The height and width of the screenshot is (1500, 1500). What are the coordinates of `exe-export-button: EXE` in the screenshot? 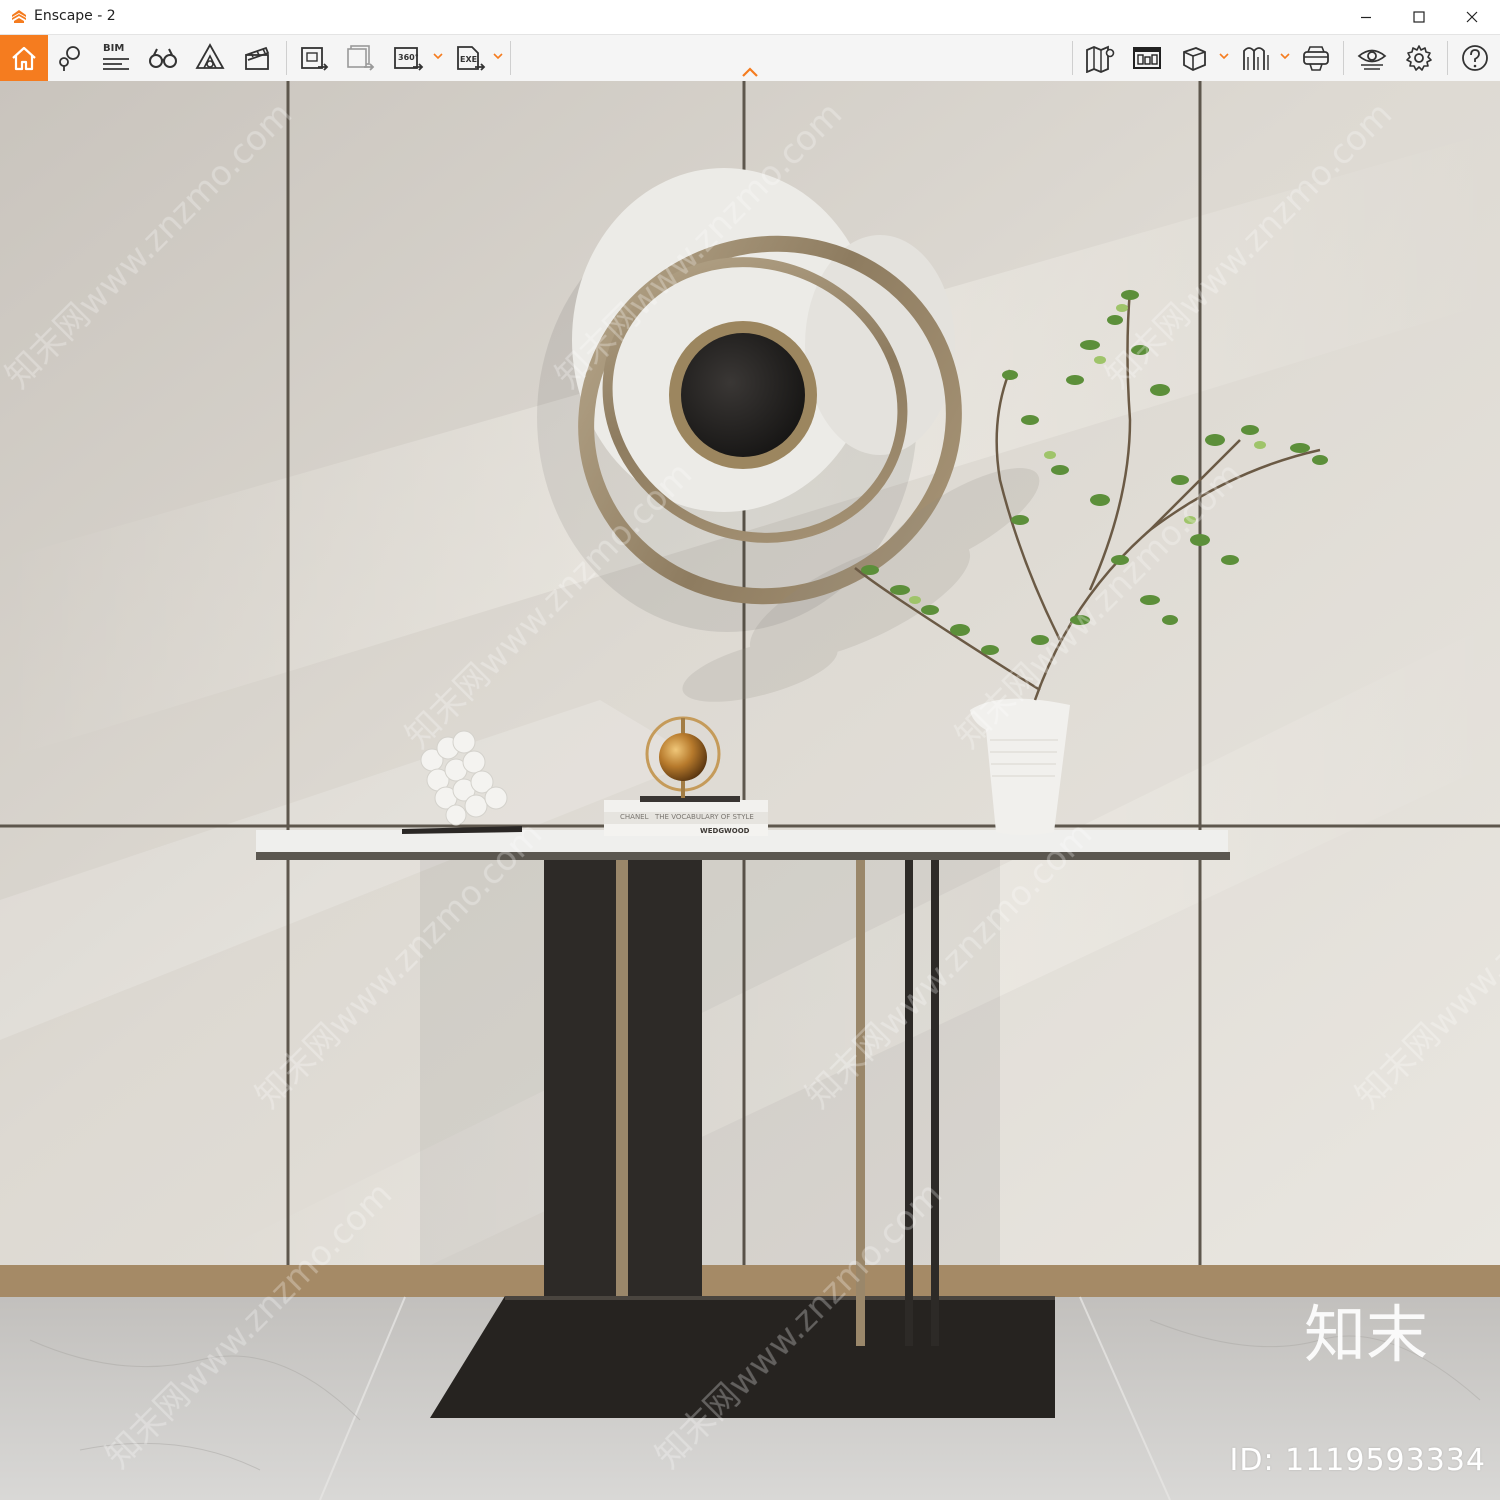 It's located at (470, 58).